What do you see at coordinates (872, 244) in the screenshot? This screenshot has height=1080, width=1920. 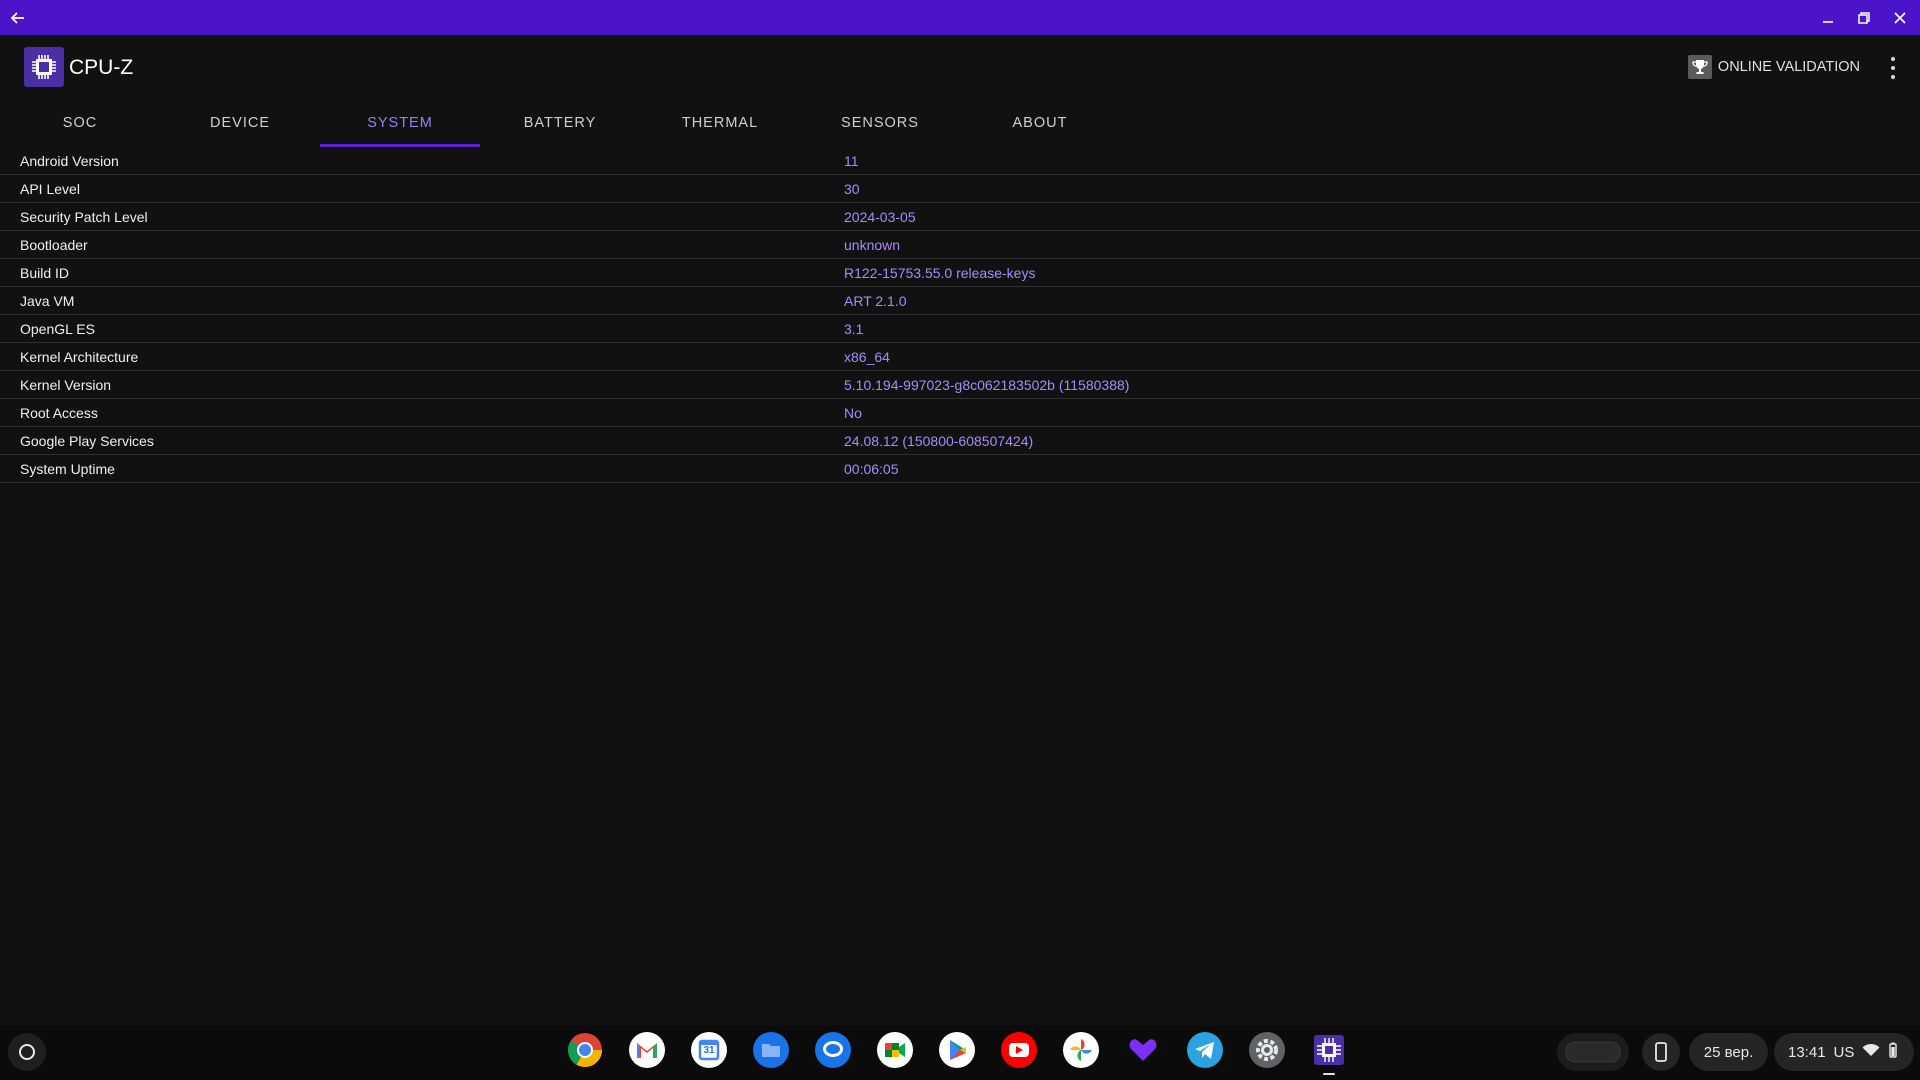 I see `row-value: unknown` at bounding box center [872, 244].